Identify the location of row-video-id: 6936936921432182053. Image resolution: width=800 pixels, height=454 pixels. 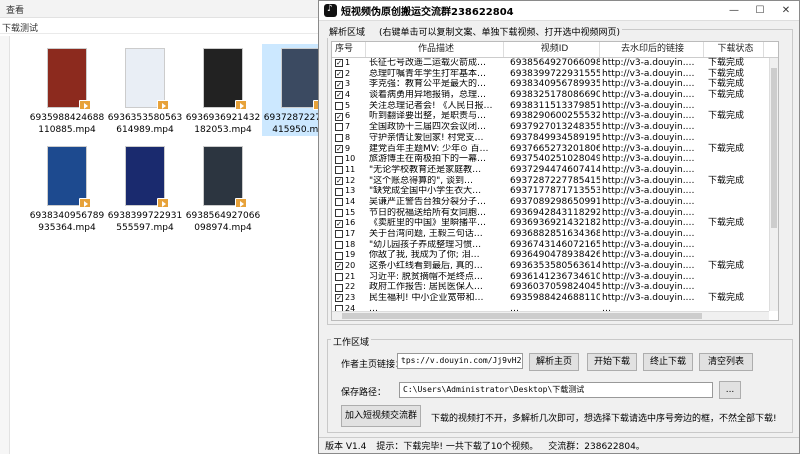
(555, 223).